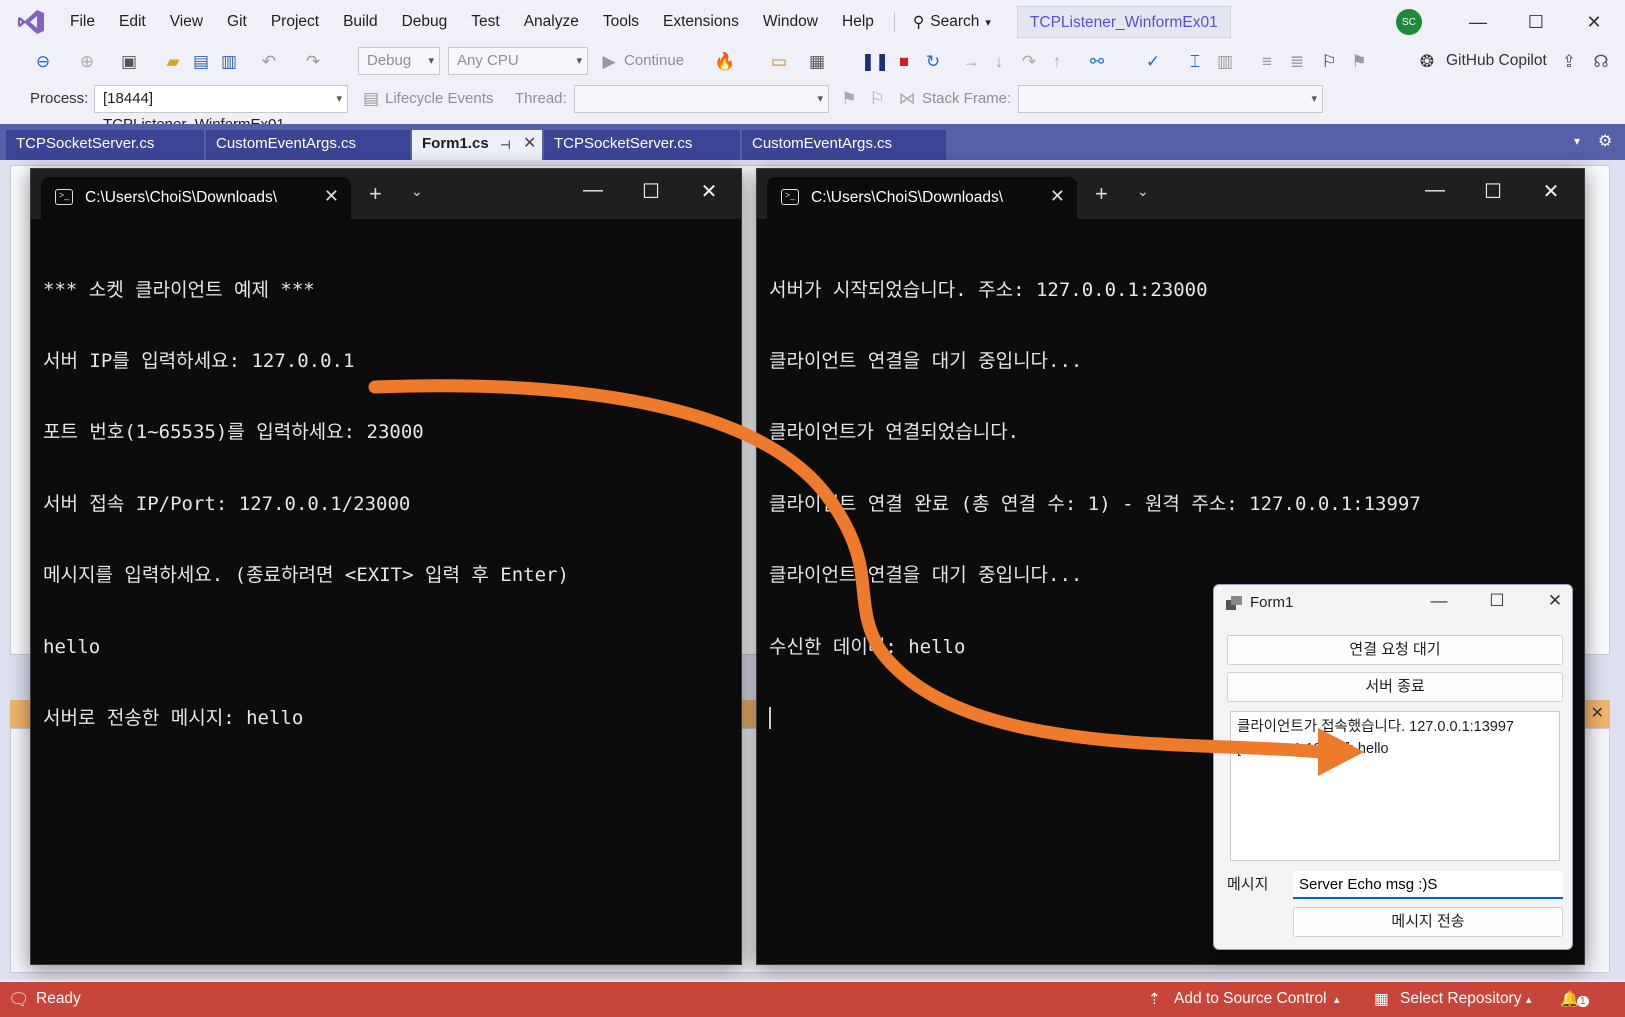 The height and width of the screenshot is (1017, 1625). I want to click on menu-window: Window, so click(790, 22).